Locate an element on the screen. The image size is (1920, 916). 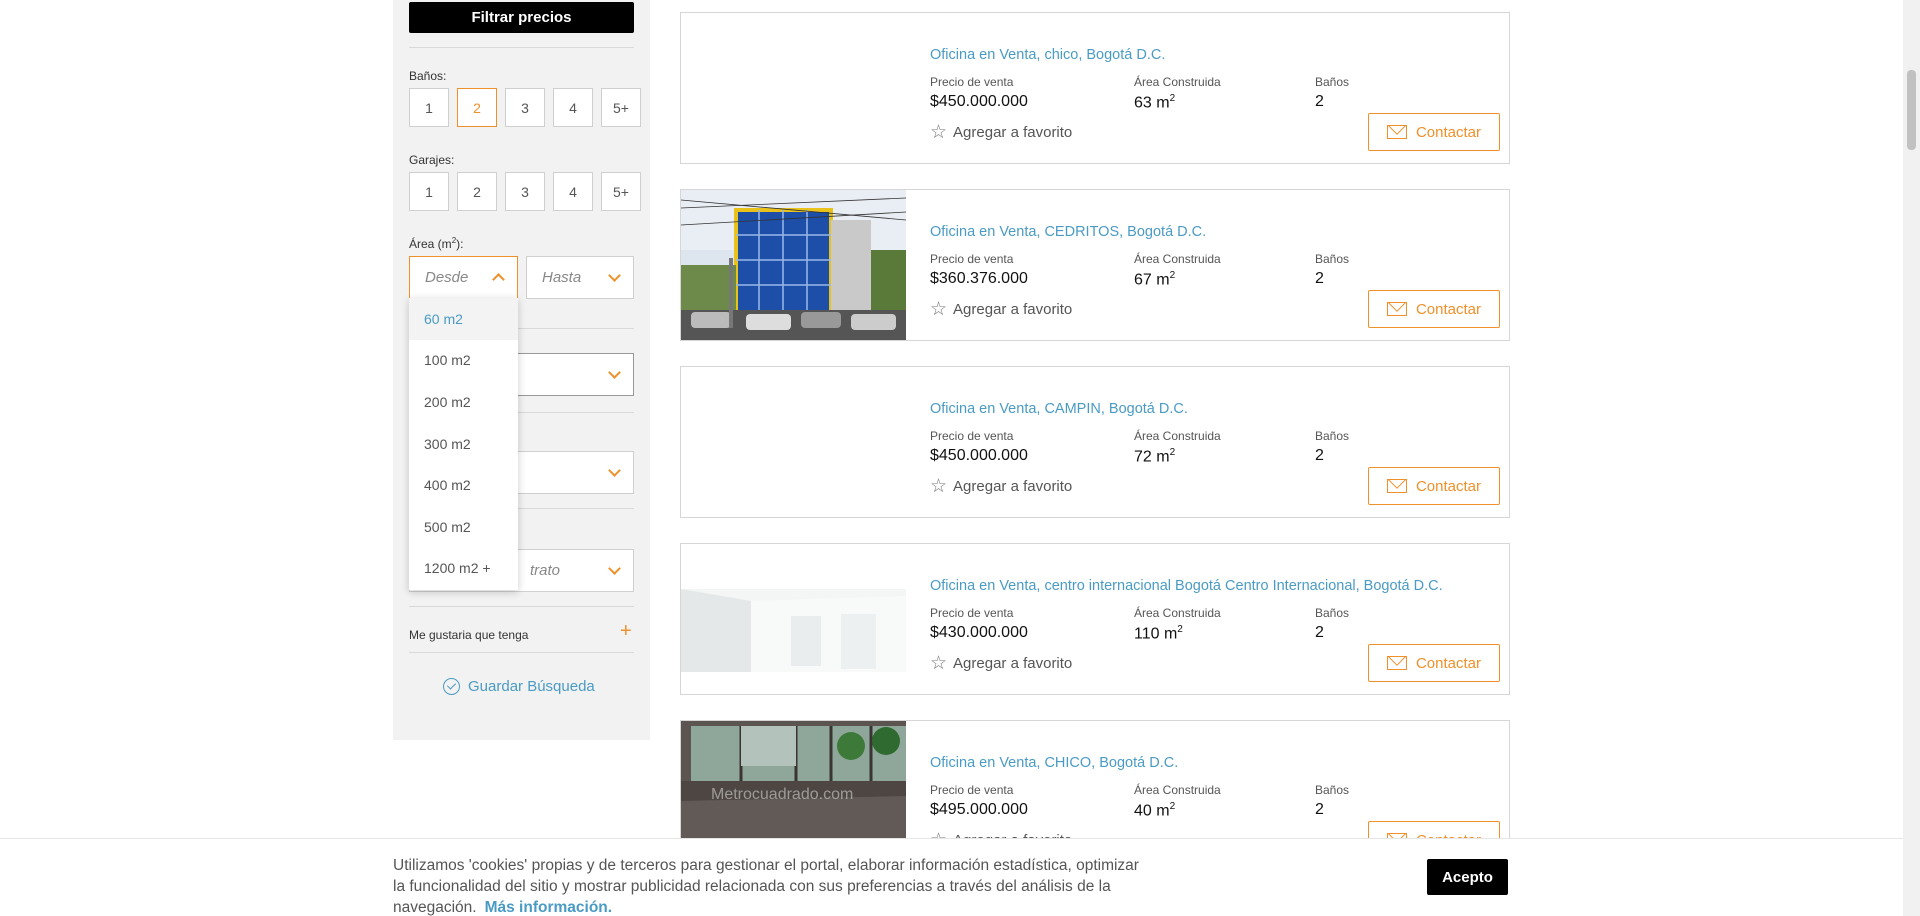
dropdown-option: 100 m2 is located at coordinates (463, 361).